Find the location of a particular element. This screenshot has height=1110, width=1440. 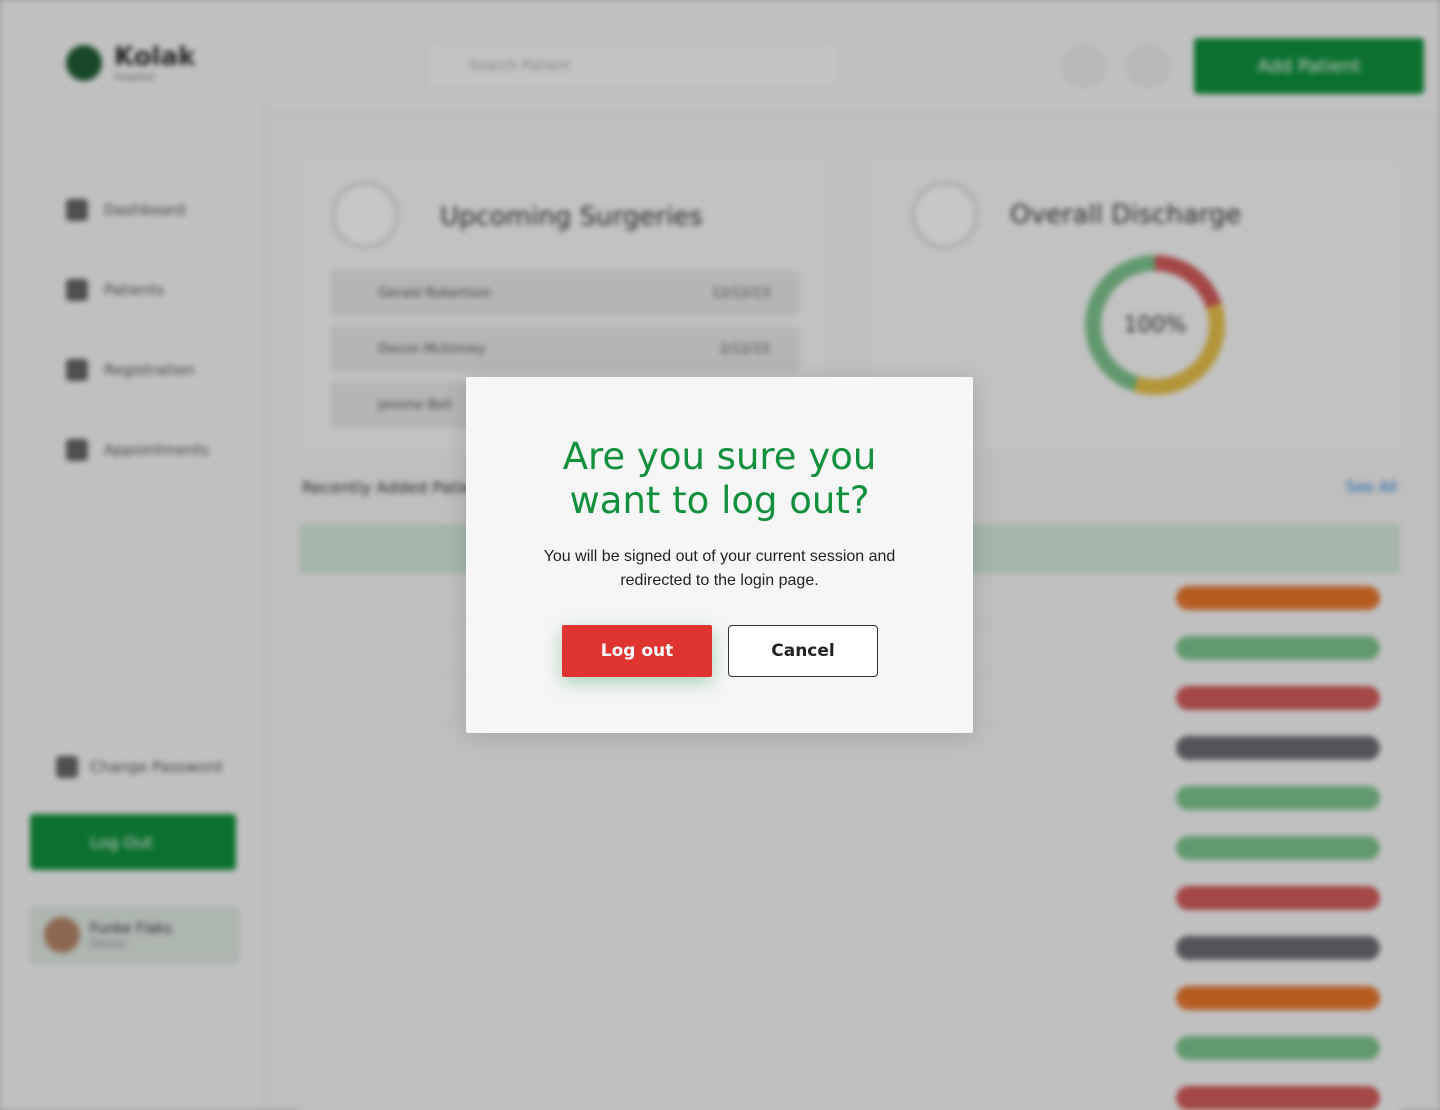

dialog-title: Are you sure you want to log out? is located at coordinates (719, 478).